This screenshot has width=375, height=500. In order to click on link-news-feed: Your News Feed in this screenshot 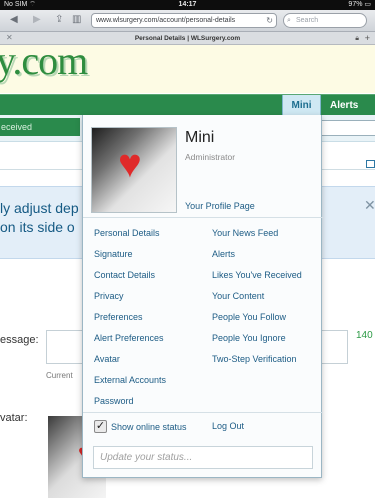, I will do `click(257, 233)`.